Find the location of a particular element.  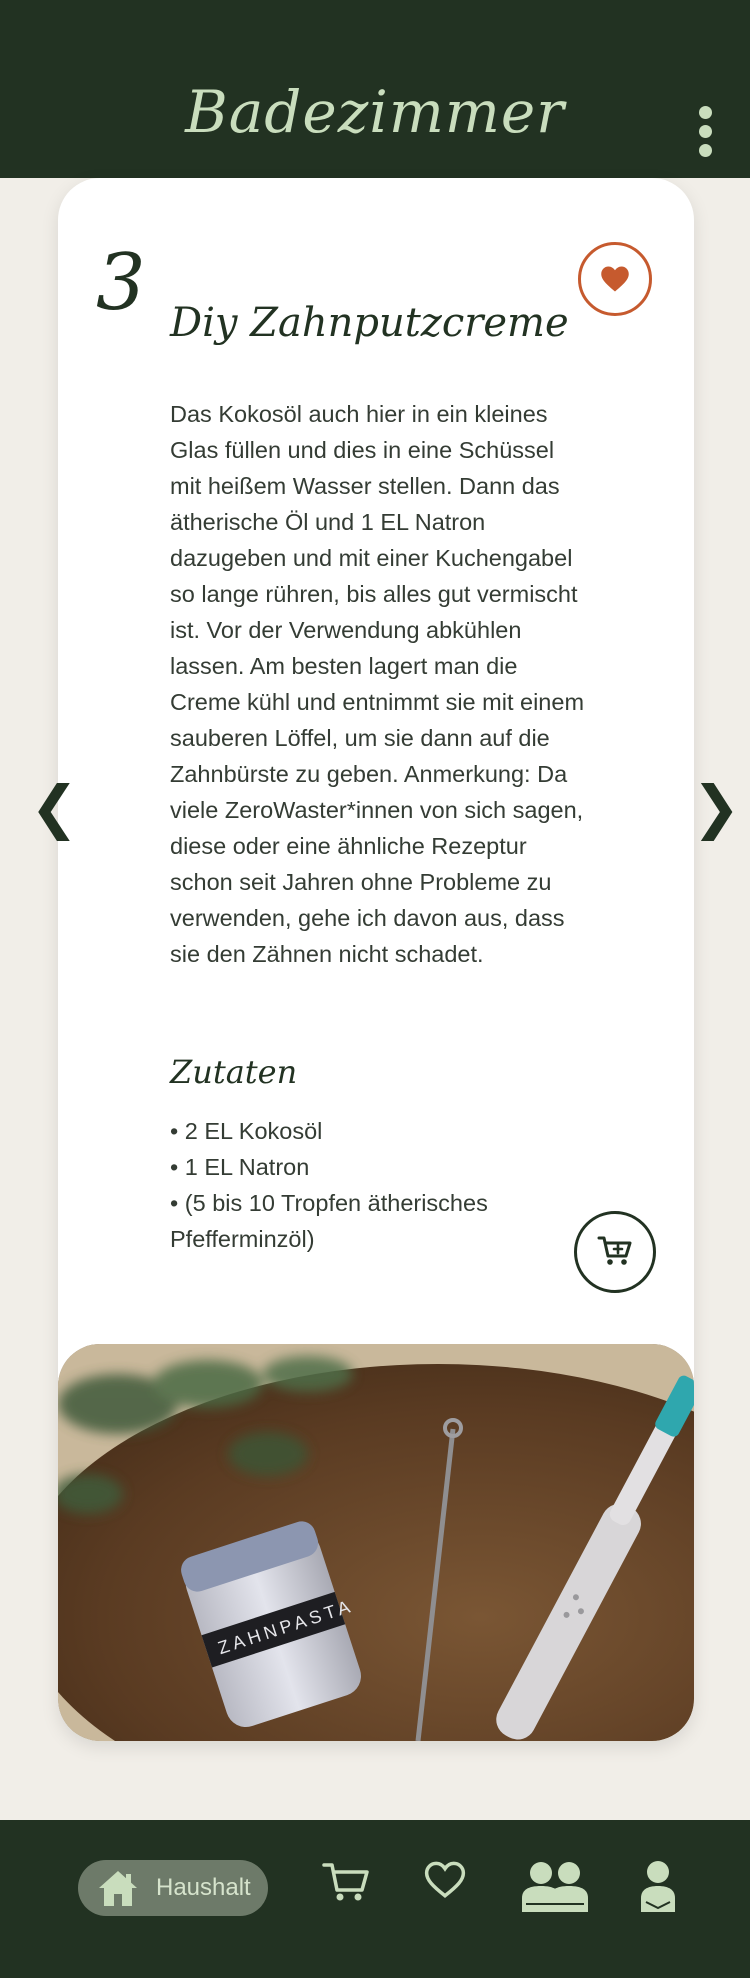

house-icon is located at coordinates (118, 1888).